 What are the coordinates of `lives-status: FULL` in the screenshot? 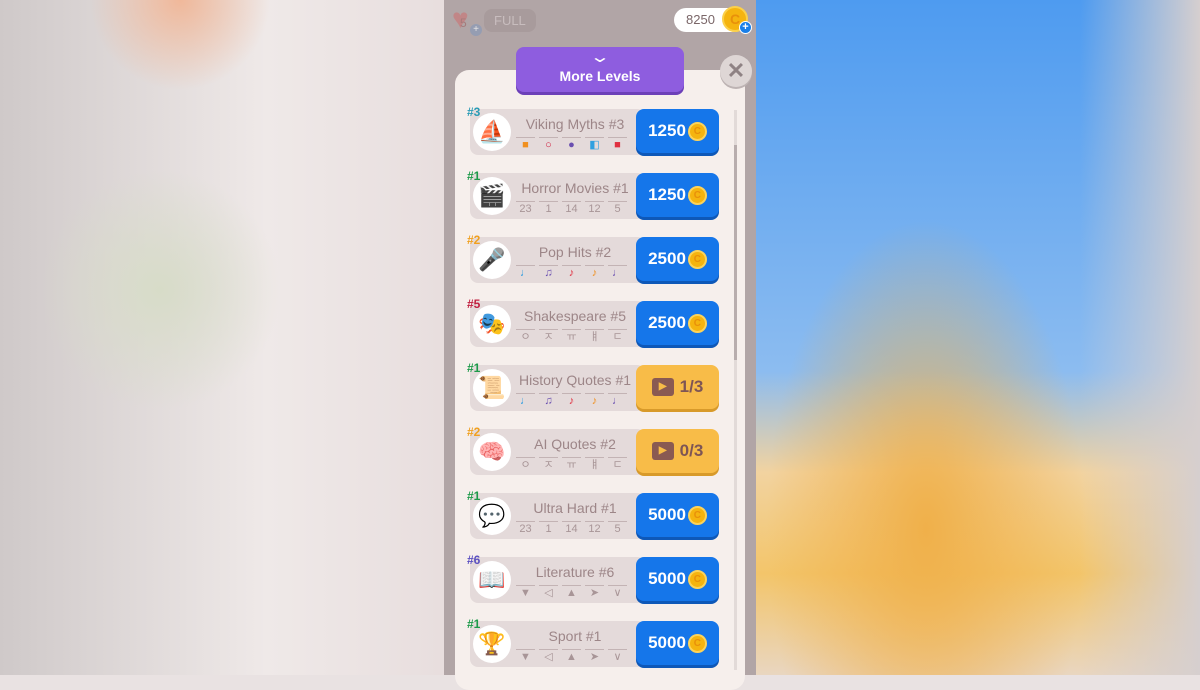 It's located at (510, 20).